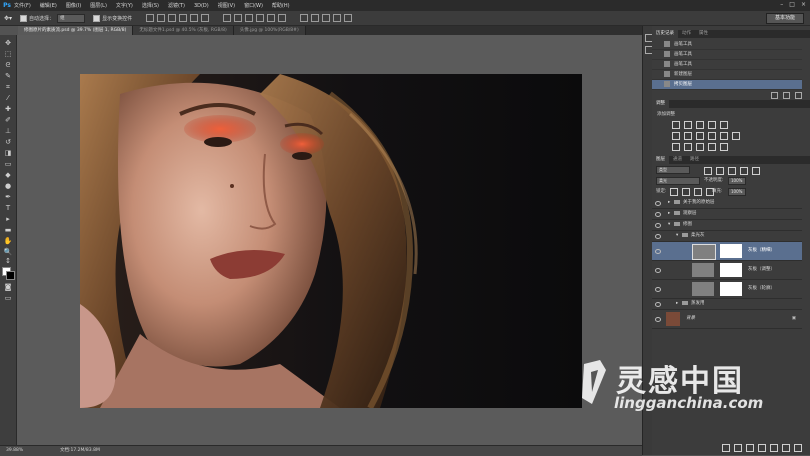  I want to click on close-icon: ×, so click(803, 4).